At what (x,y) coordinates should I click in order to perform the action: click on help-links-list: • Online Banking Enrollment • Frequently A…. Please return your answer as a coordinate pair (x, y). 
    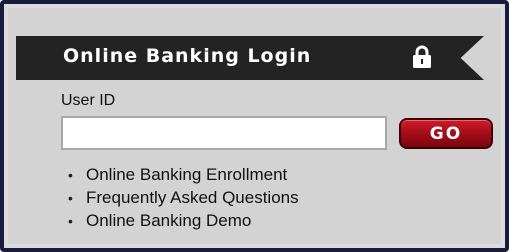
    Looking at the image, I should click on (183, 197).